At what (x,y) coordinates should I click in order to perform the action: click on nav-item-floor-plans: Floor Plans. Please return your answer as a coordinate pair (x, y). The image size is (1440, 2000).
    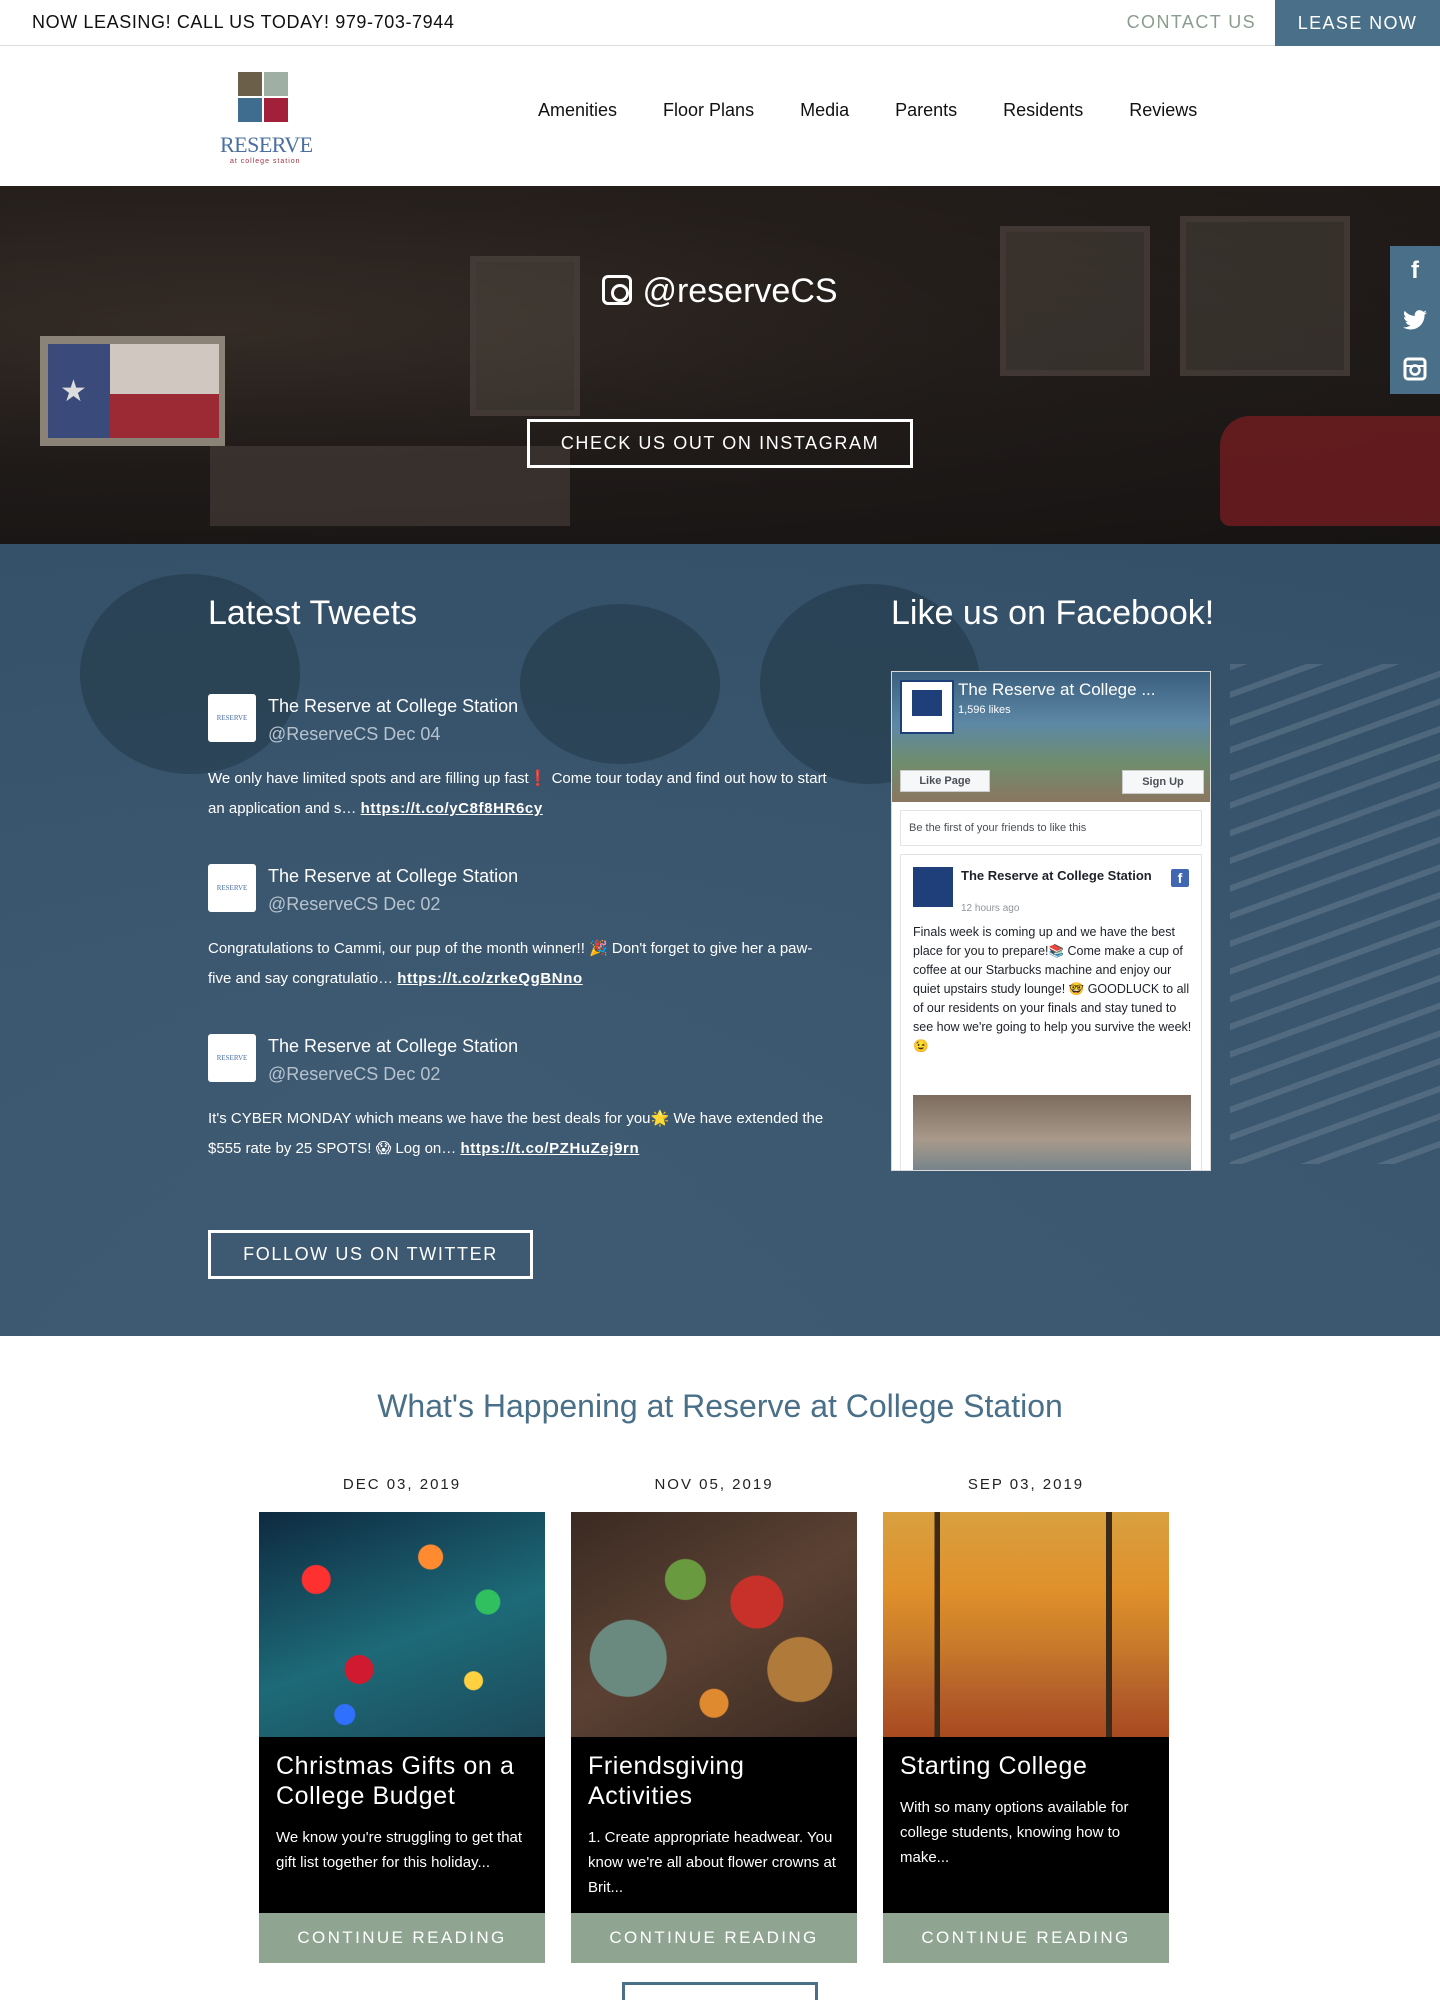
    Looking at the image, I should click on (708, 110).